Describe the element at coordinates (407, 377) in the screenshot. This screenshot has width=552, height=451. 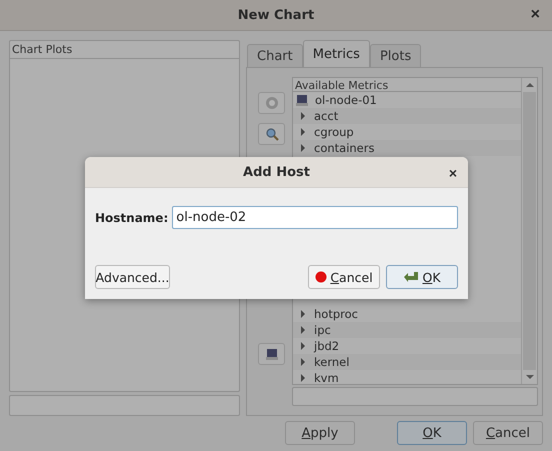
I see `tree-item: kvm` at that location.